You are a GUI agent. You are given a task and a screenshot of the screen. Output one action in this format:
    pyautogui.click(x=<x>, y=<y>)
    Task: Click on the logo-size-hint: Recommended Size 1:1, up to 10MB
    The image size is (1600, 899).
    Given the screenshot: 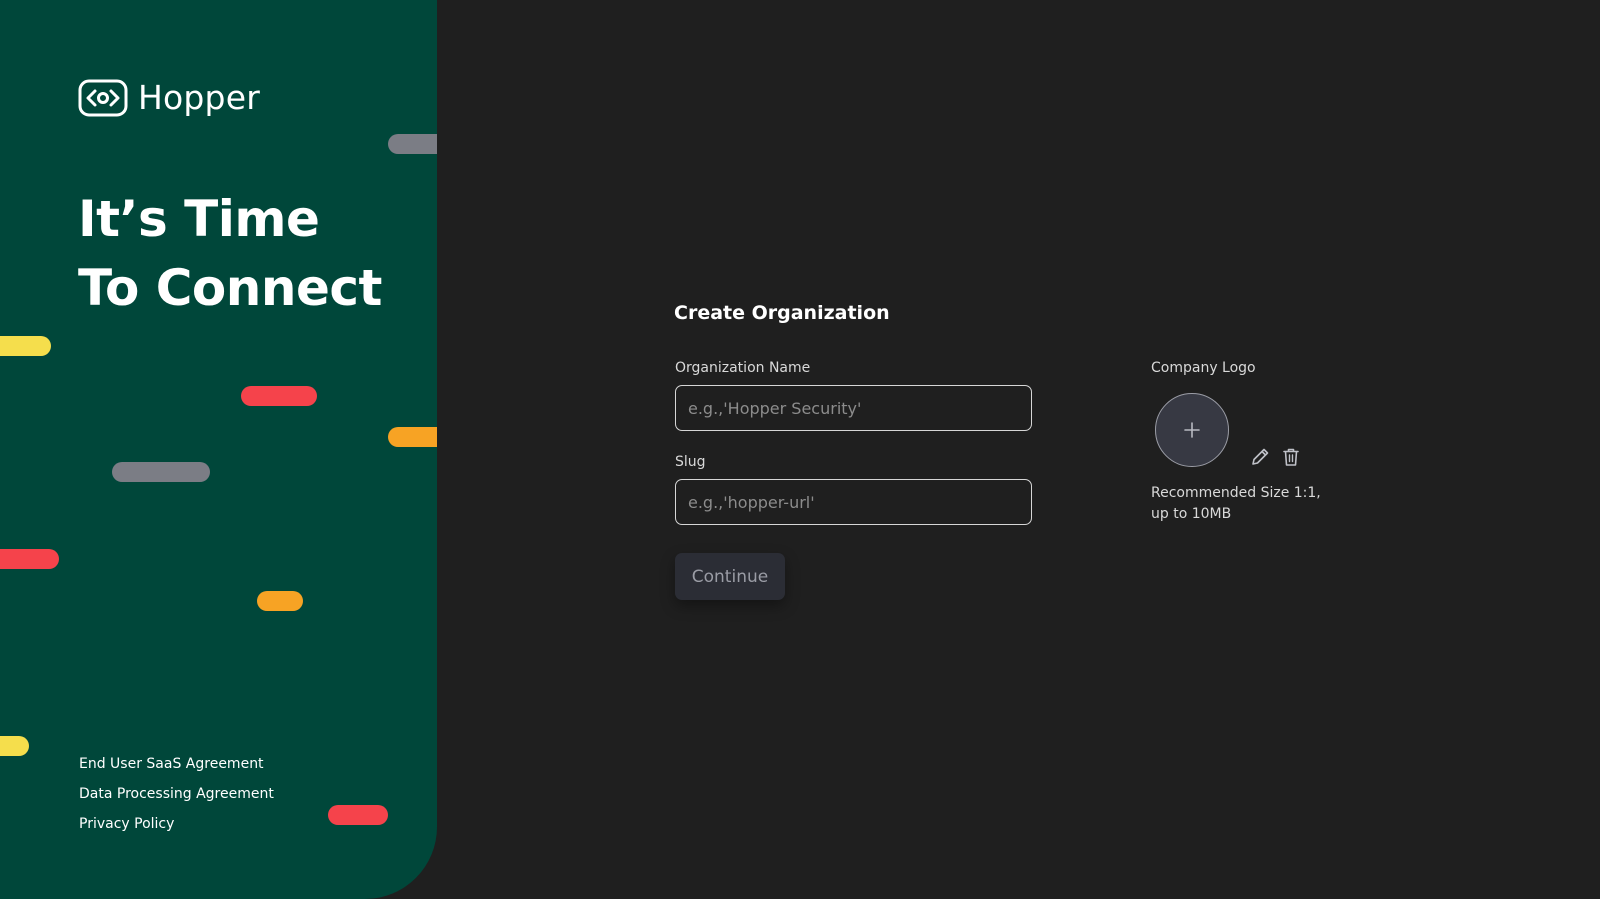 What is the action you would take?
    pyautogui.click(x=1236, y=503)
    